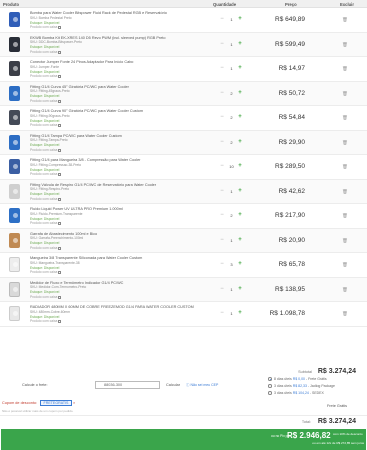  Describe the element at coordinates (317, 379) in the screenshot. I see `shipping-option: 8 dias úteis R$ 0,00 - Frete Grátis` at that location.